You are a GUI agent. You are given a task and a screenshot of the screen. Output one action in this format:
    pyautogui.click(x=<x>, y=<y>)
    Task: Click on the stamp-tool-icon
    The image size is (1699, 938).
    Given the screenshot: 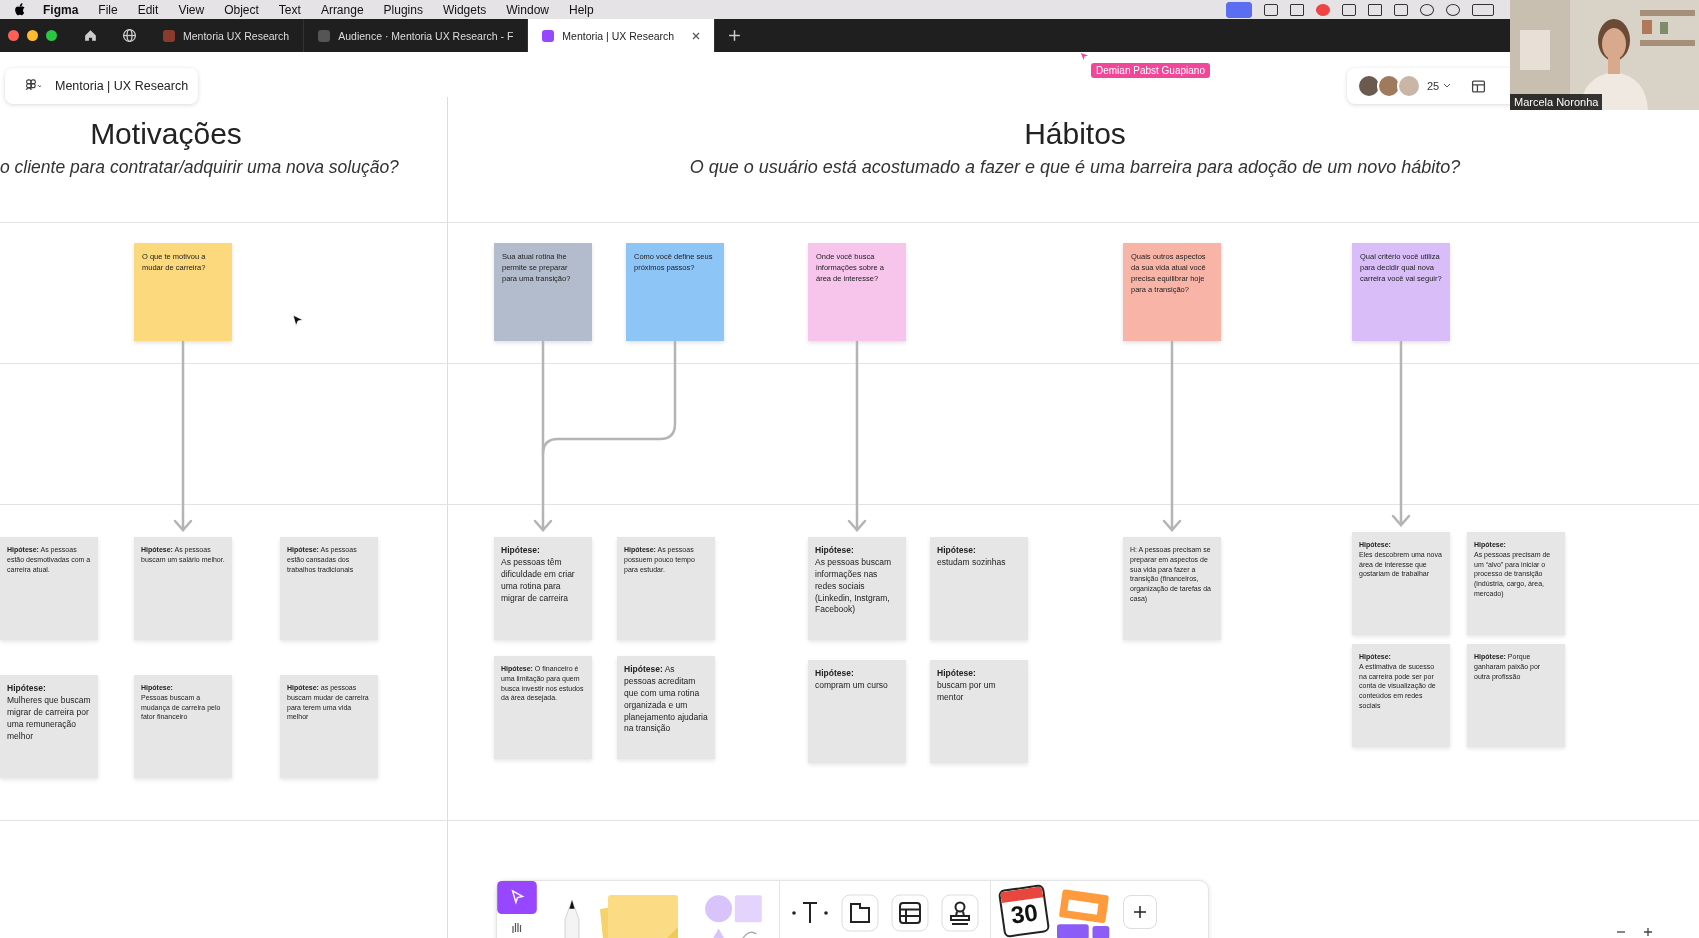 What is the action you would take?
    pyautogui.click(x=960, y=913)
    